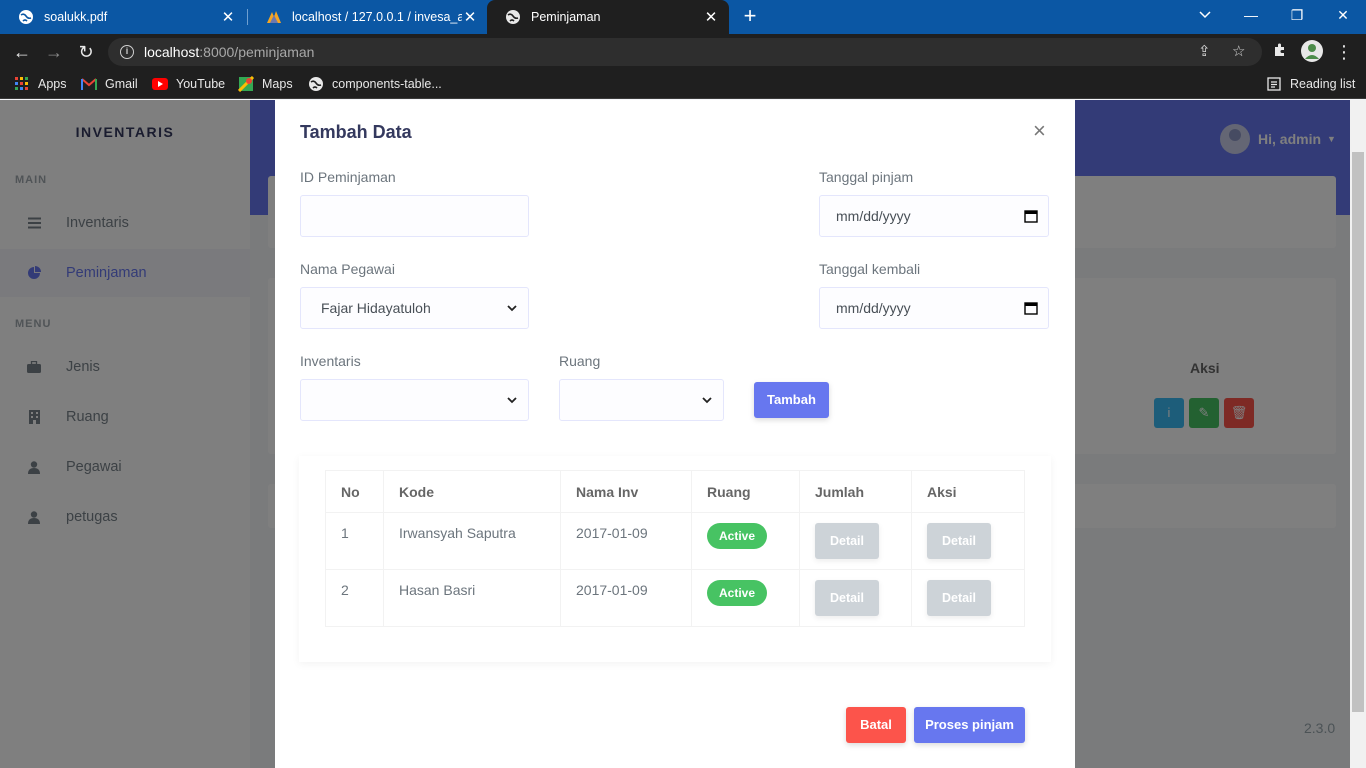 This screenshot has width=1366, height=768. What do you see at coordinates (160, 84) in the screenshot?
I see `youtube-icon` at bounding box center [160, 84].